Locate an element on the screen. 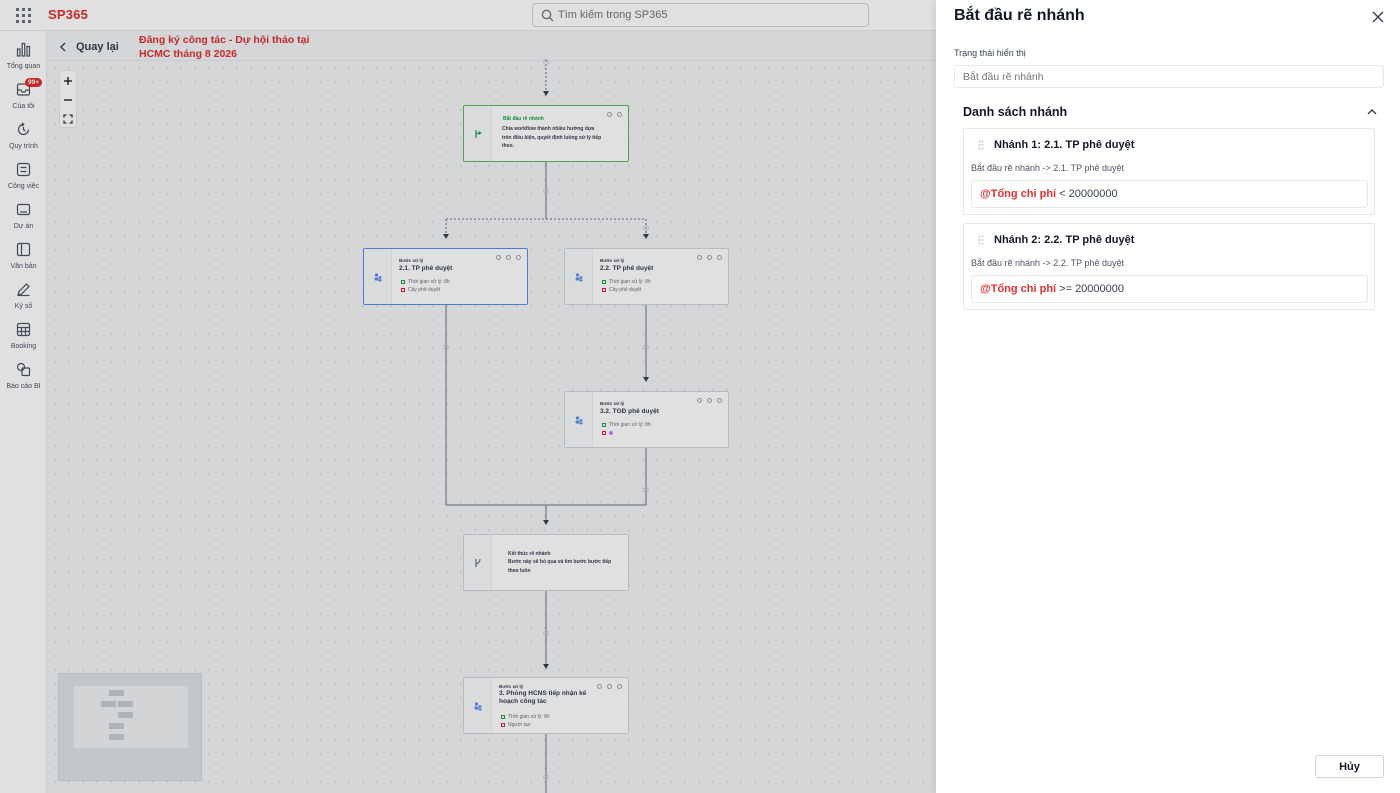  condition-expression: < 20000000 is located at coordinates (1087, 194).